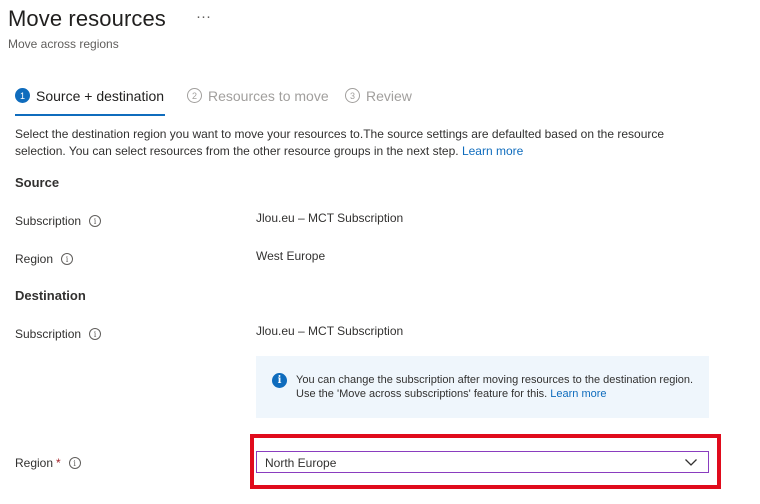  Describe the element at coordinates (37, 182) in the screenshot. I see `source-heading: Source` at that location.